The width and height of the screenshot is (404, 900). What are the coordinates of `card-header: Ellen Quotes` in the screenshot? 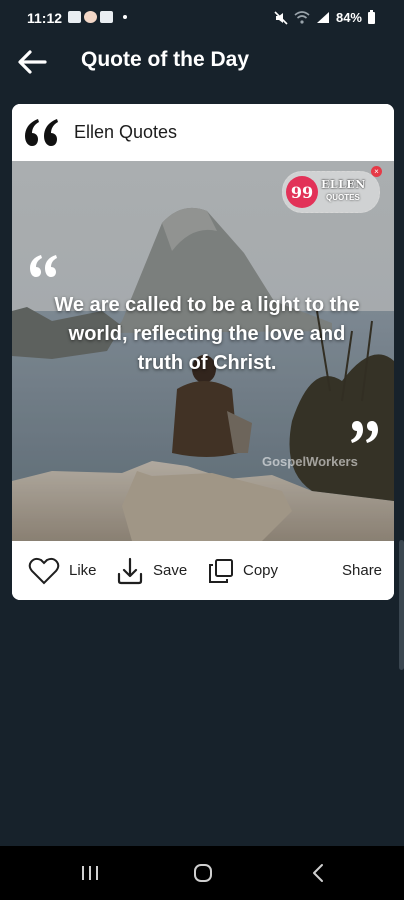 It's located at (203, 132).